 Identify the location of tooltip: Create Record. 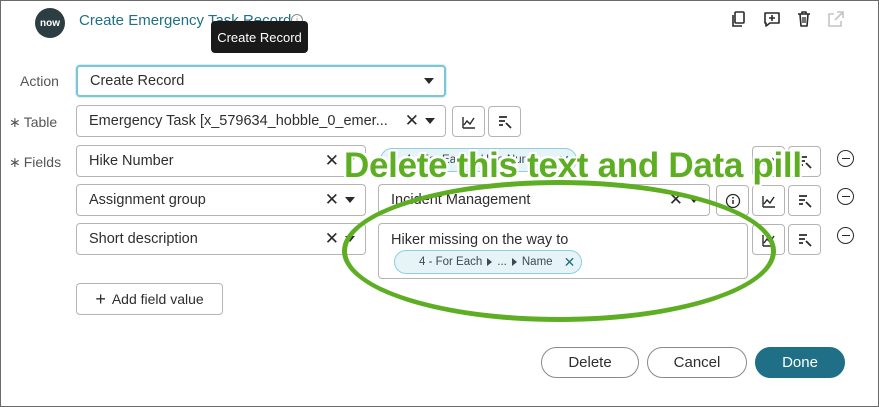
(259, 37).